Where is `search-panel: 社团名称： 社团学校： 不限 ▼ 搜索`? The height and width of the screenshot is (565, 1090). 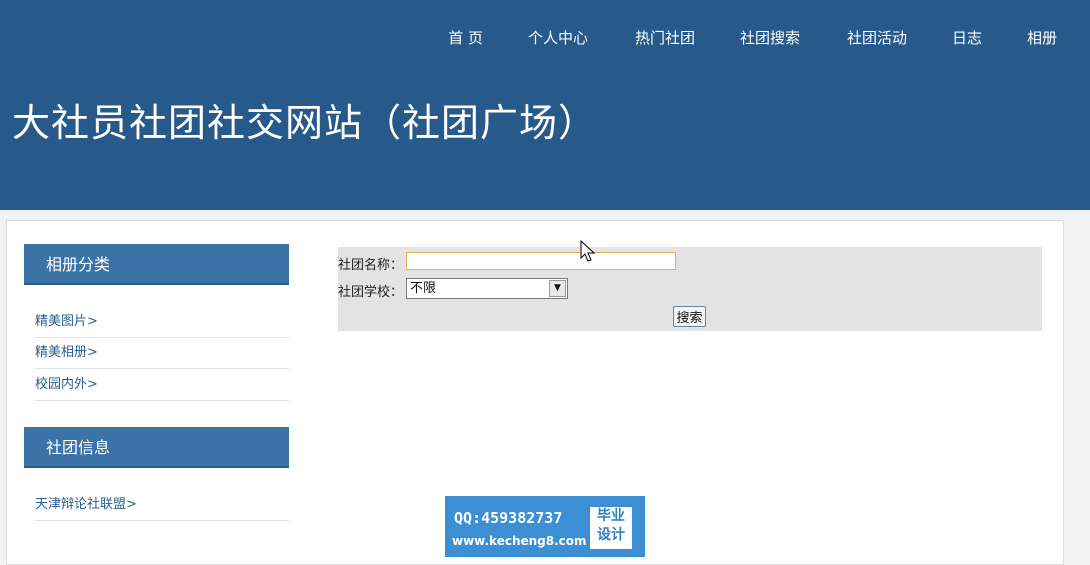
search-panel: 社团名称： 社团学校： 不限 ▼ 搜索 is located at coordinates (690, 289).